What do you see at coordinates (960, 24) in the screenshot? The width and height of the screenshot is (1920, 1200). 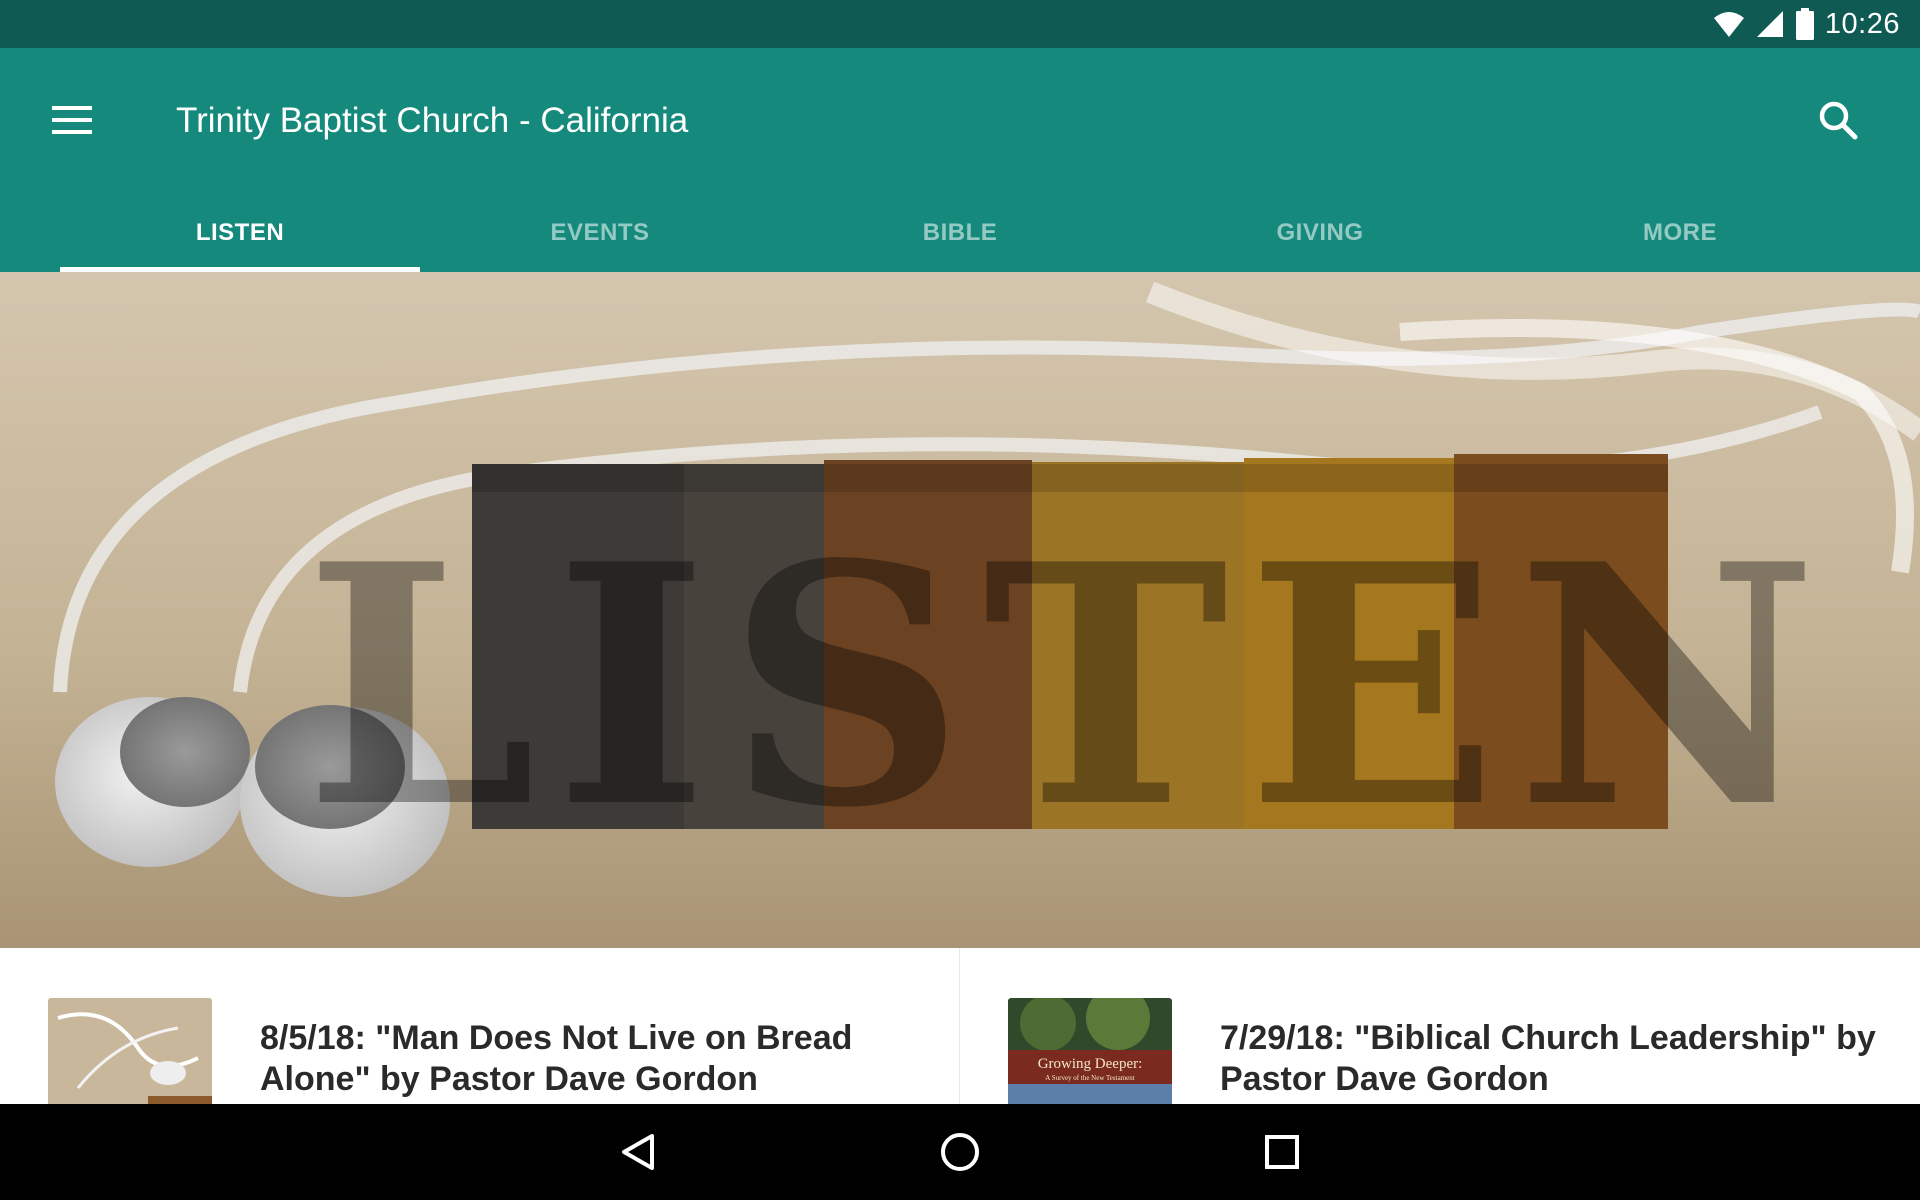 I see `status-bar: 10:26` at bounding box center [960, 24].